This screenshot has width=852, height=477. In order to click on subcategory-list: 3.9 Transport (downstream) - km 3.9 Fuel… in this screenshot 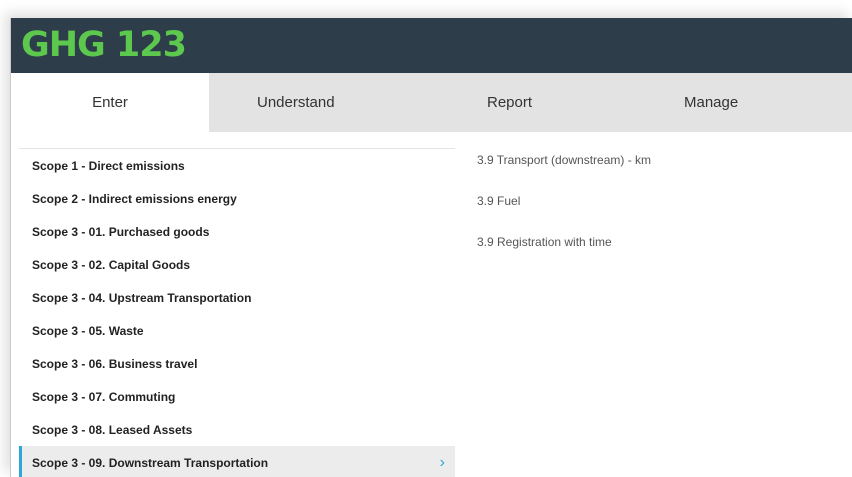, I will do `click(564, 211)`.